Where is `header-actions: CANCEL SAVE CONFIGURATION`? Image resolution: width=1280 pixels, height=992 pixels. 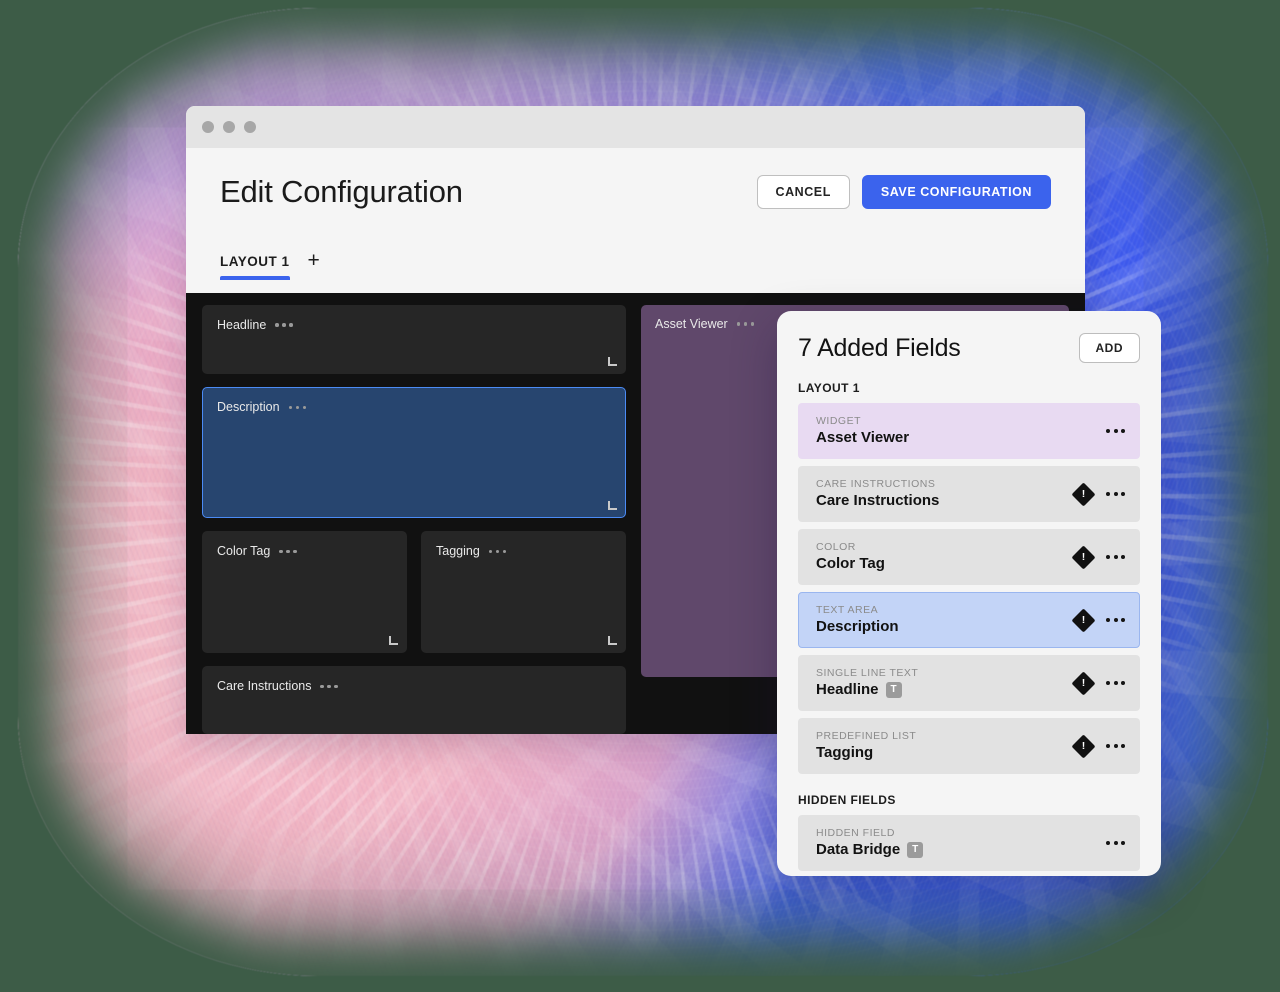
header-actions: CANCEL SAVE CONFIGURATION is located at coordinates (903, 192).